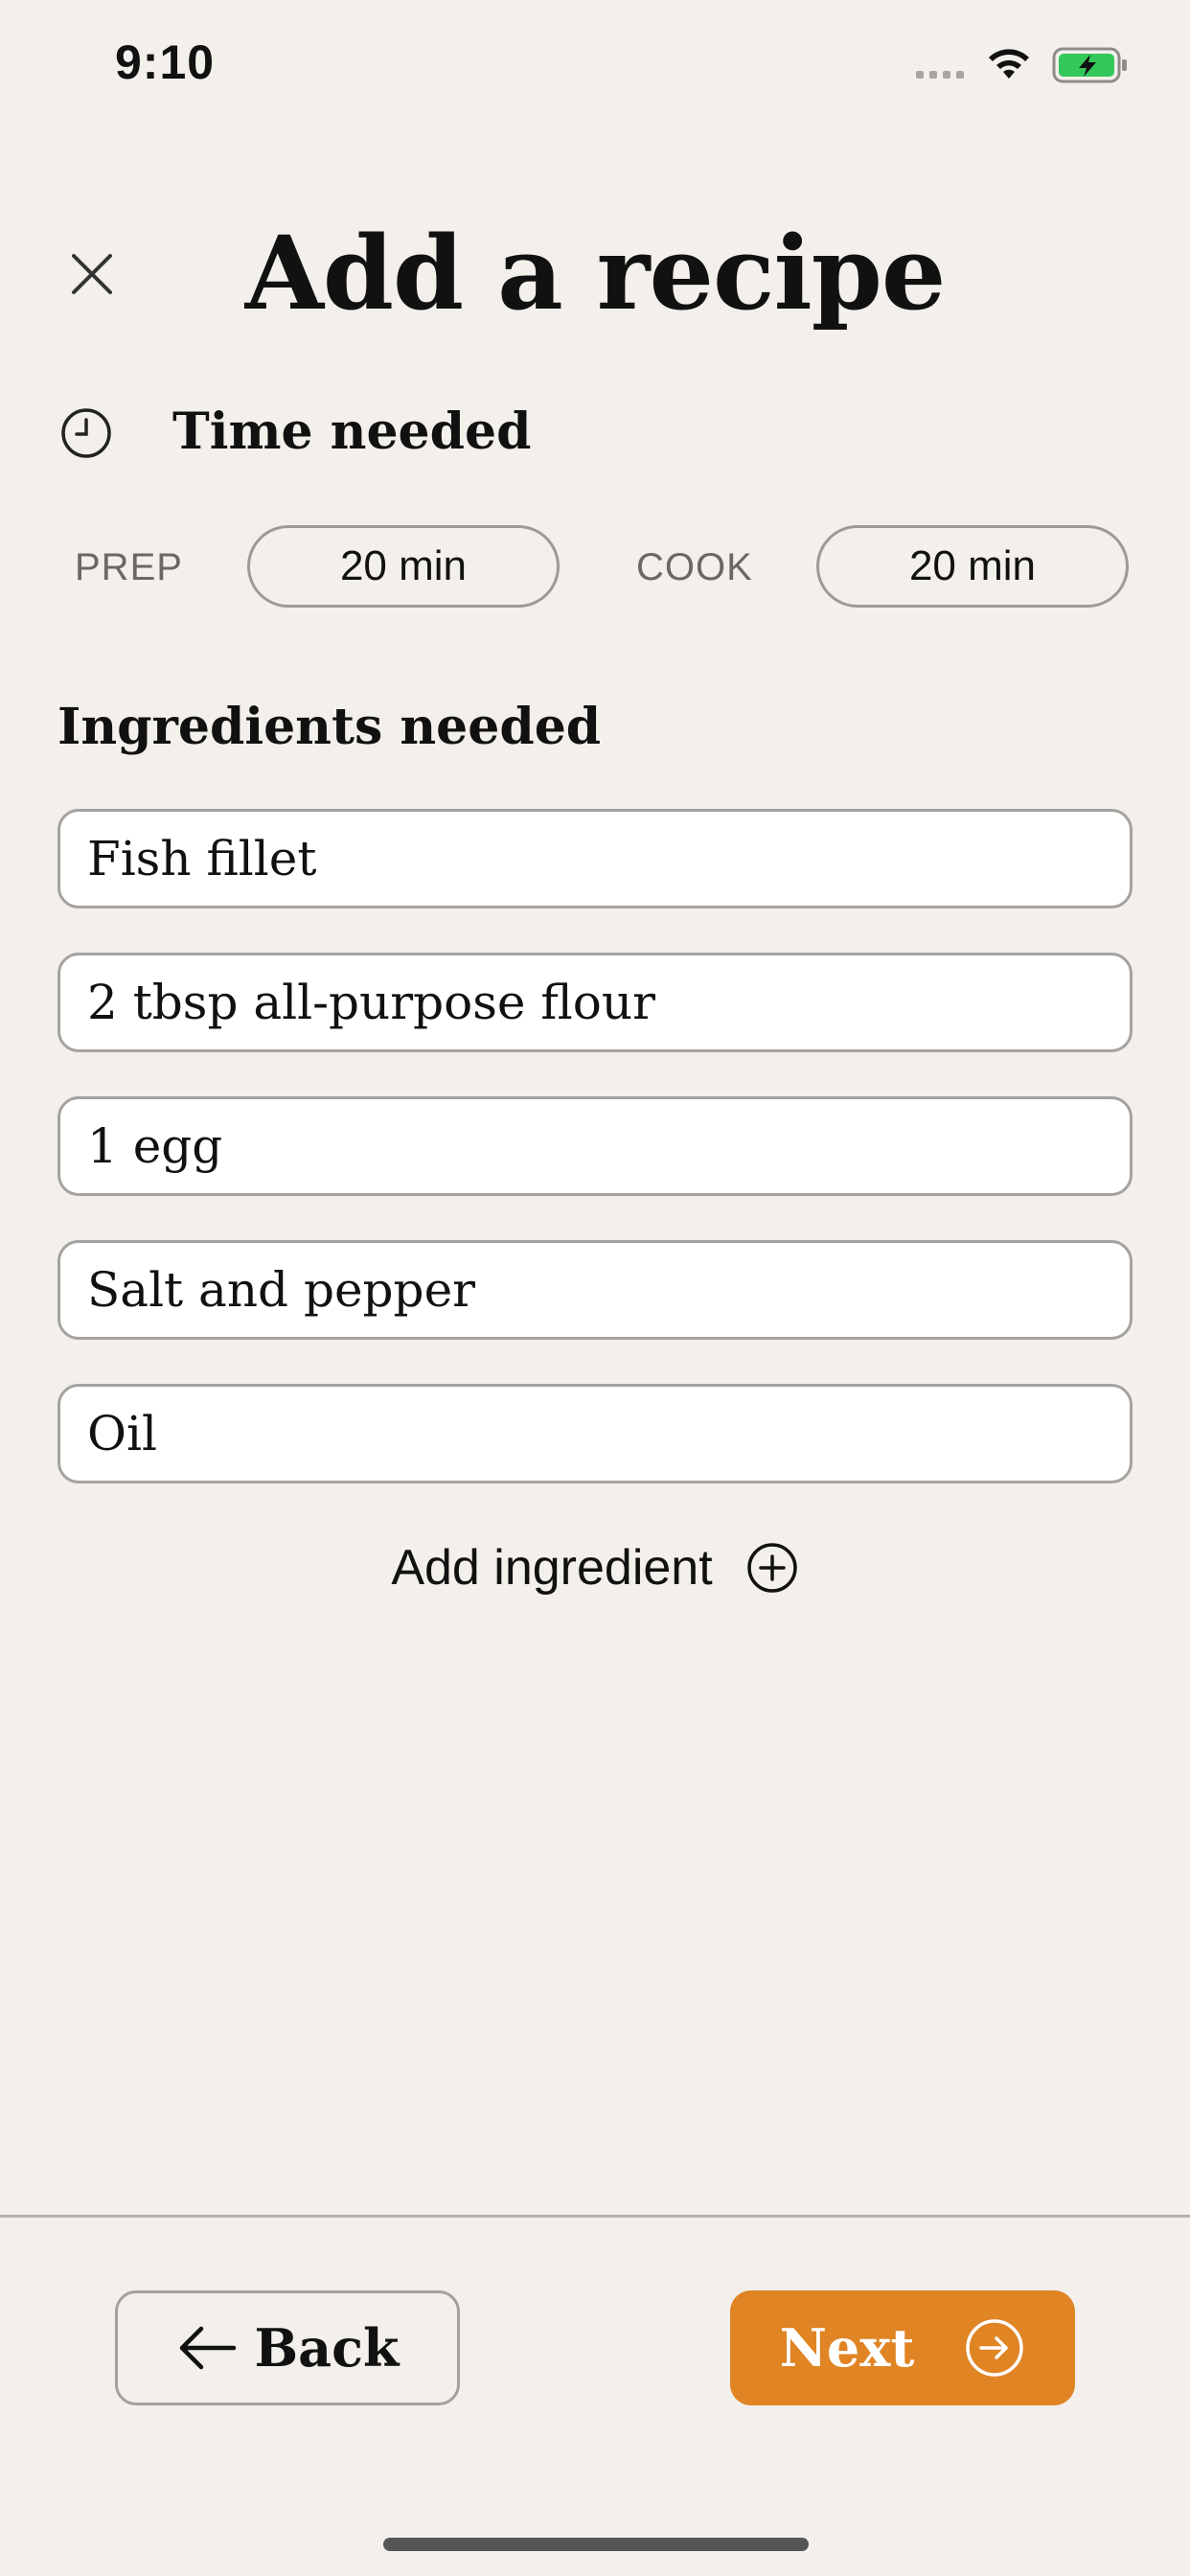  I want to click on ingredients-heading: Ingredients needed, so click(329, 727).